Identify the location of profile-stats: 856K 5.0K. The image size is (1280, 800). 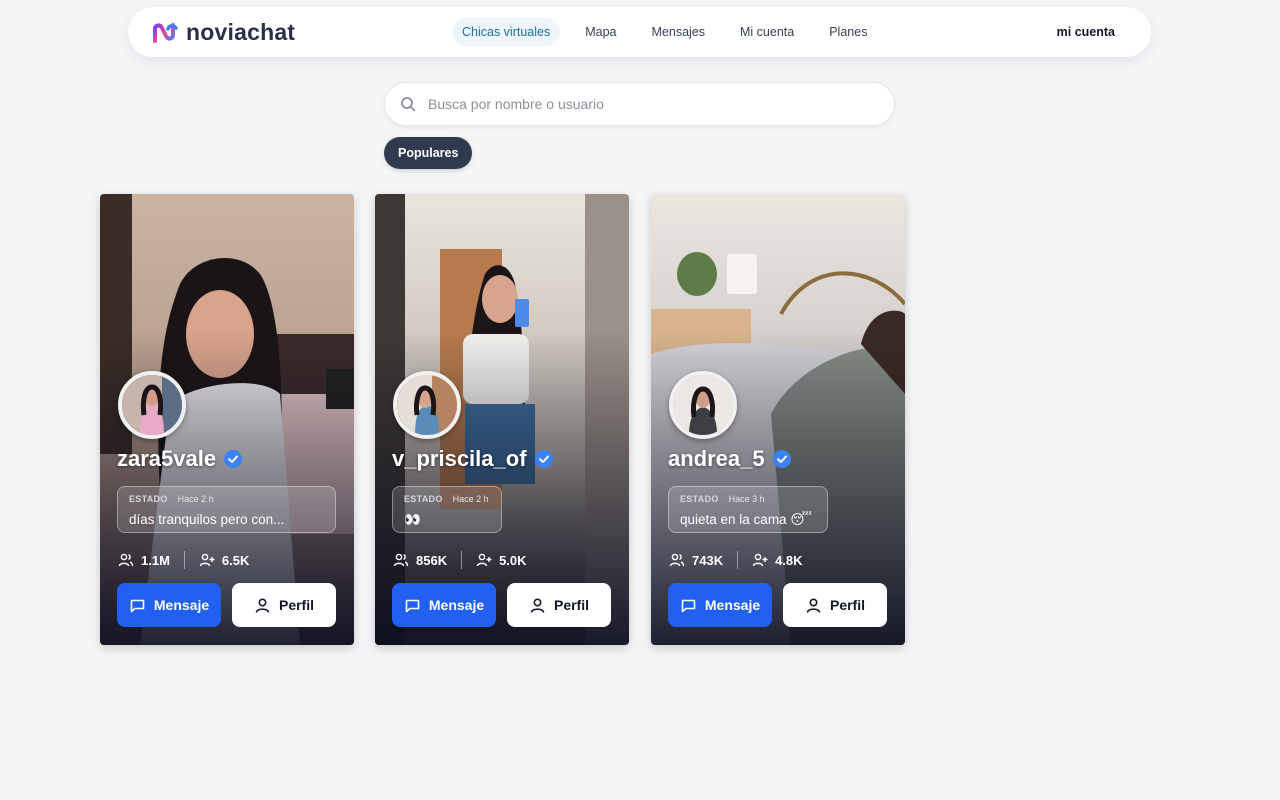
(460, 560).